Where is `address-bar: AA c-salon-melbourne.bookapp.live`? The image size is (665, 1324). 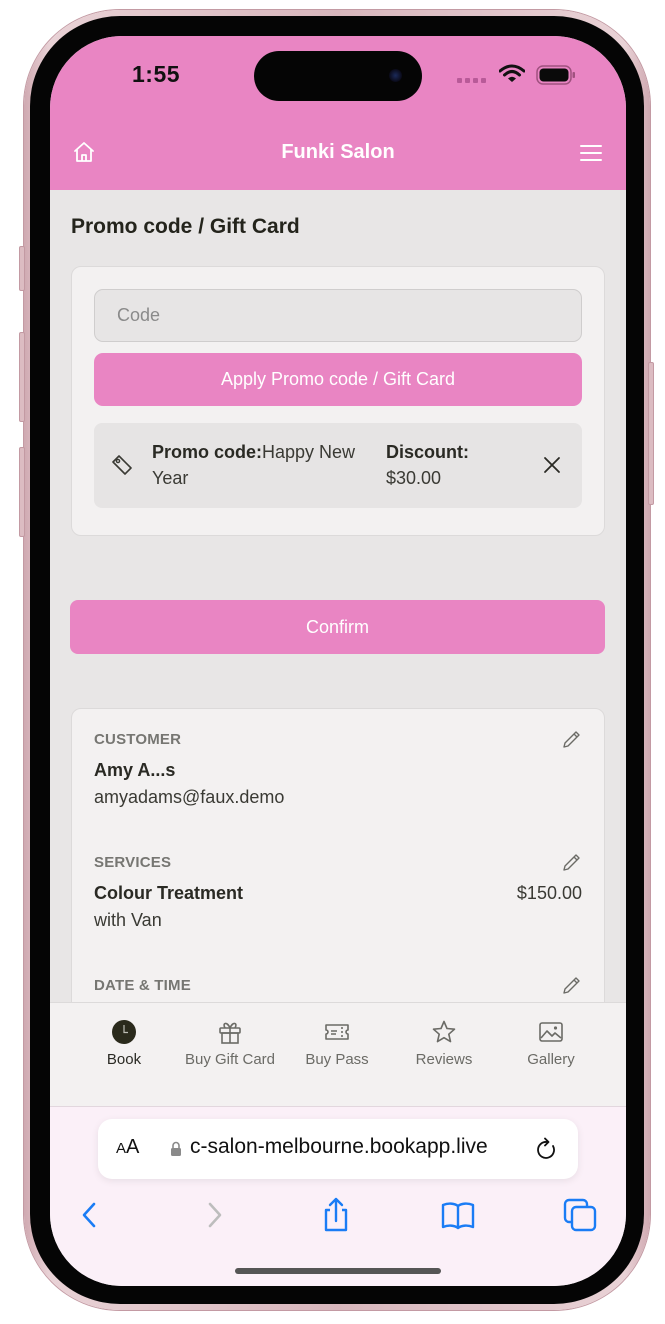 address-bar: AA c-salon-melbourne.bookapp.live is located at coordinates (338, 1149).